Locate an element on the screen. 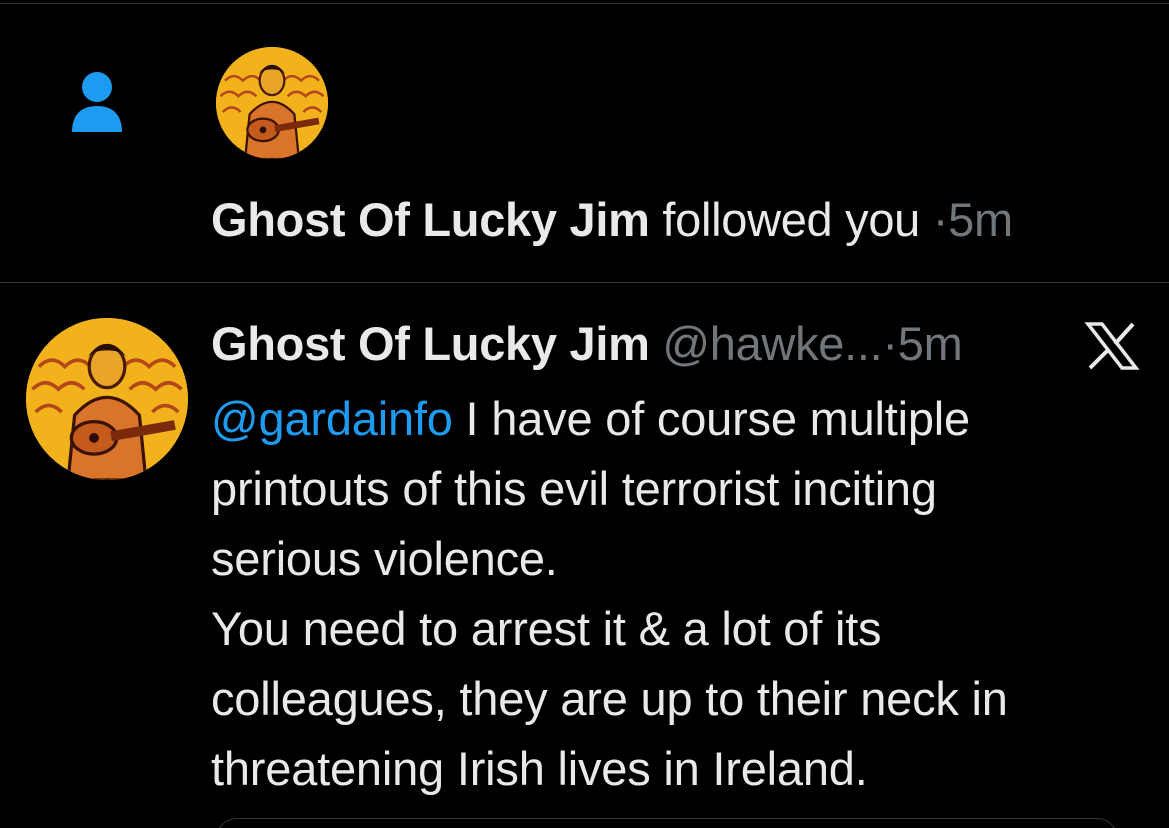  follow-action: followed you is located at coordinates (791, 219).